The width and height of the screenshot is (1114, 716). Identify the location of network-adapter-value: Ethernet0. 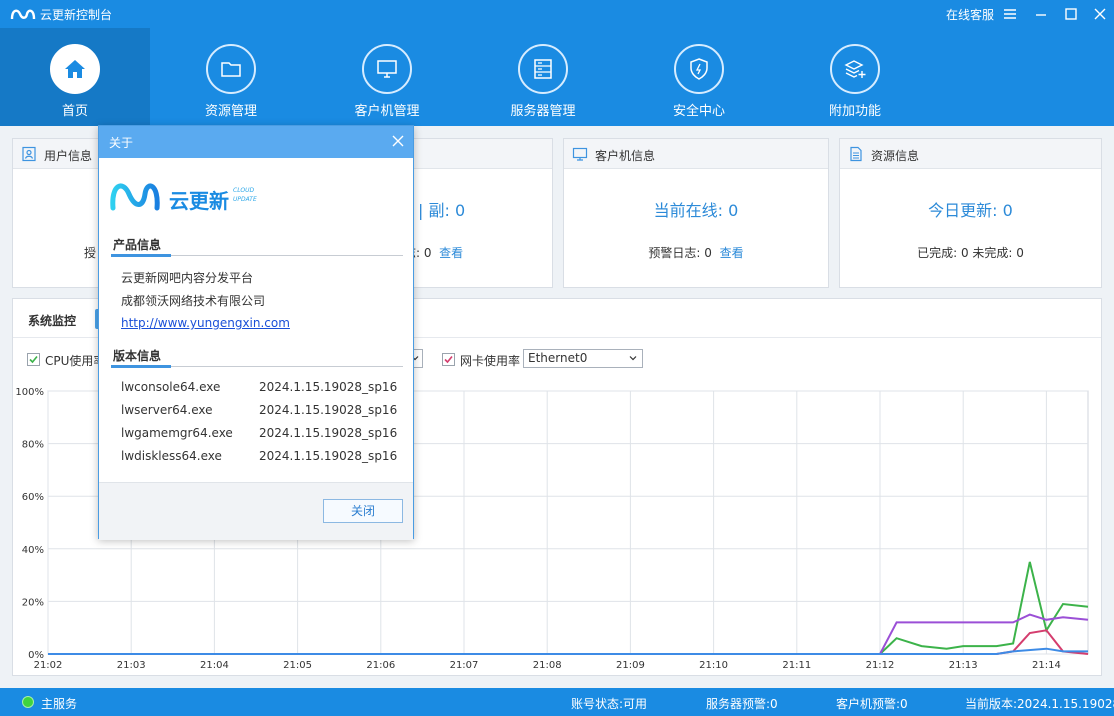
(558, 358).